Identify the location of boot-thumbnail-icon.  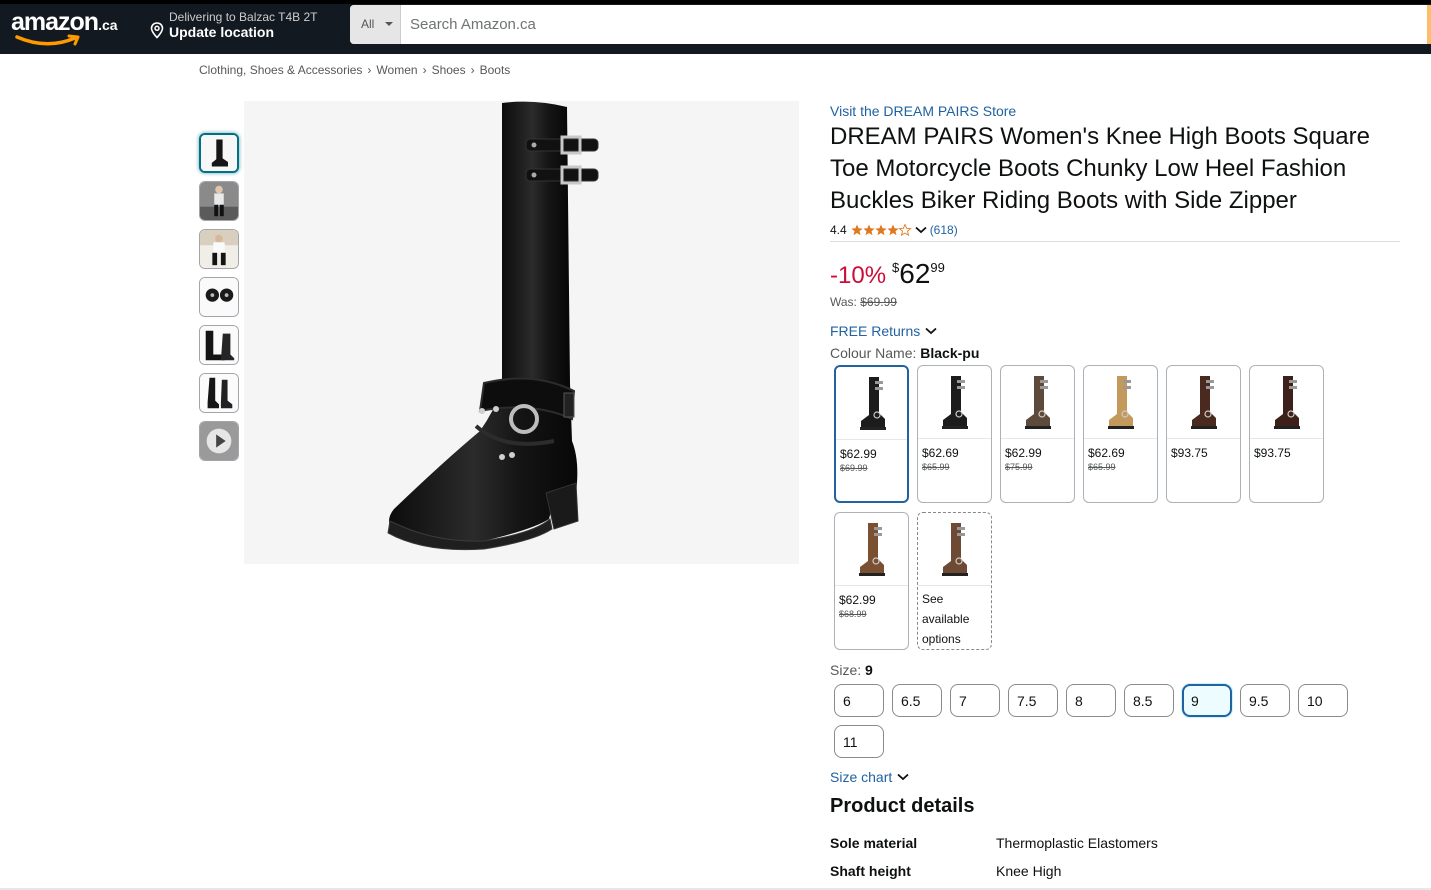
(219, 153).